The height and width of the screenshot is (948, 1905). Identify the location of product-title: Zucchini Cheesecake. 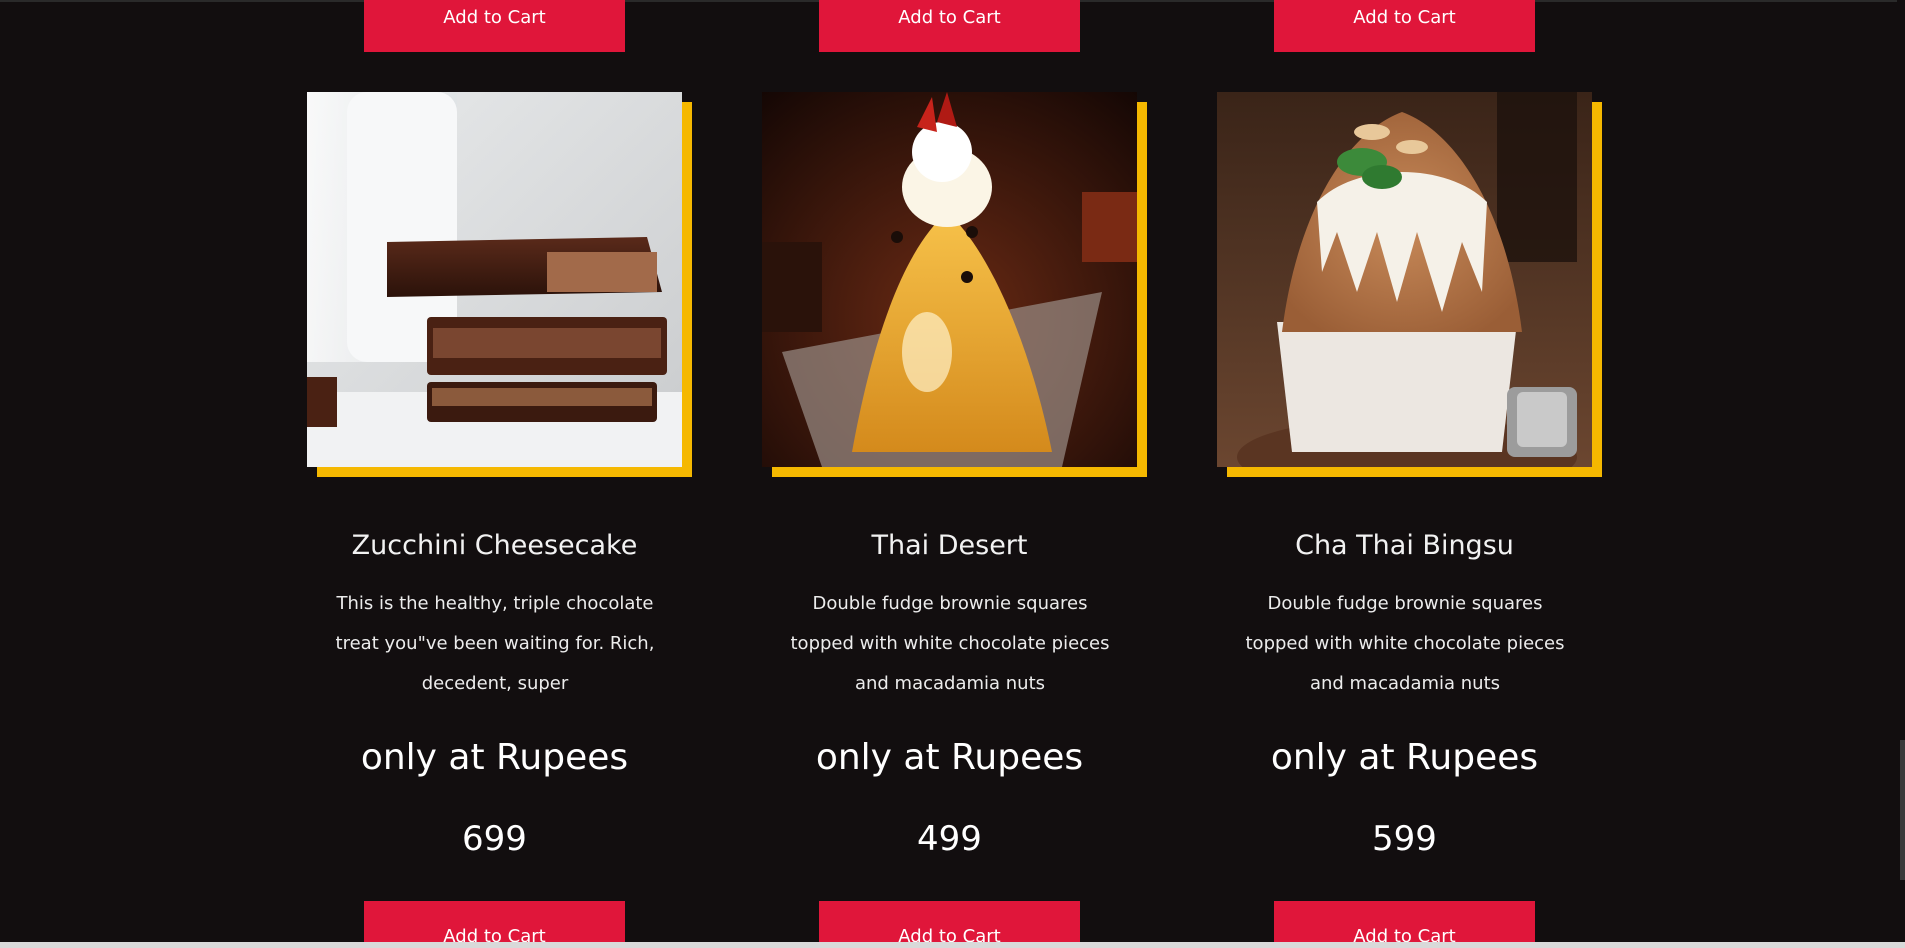
(494, 545).